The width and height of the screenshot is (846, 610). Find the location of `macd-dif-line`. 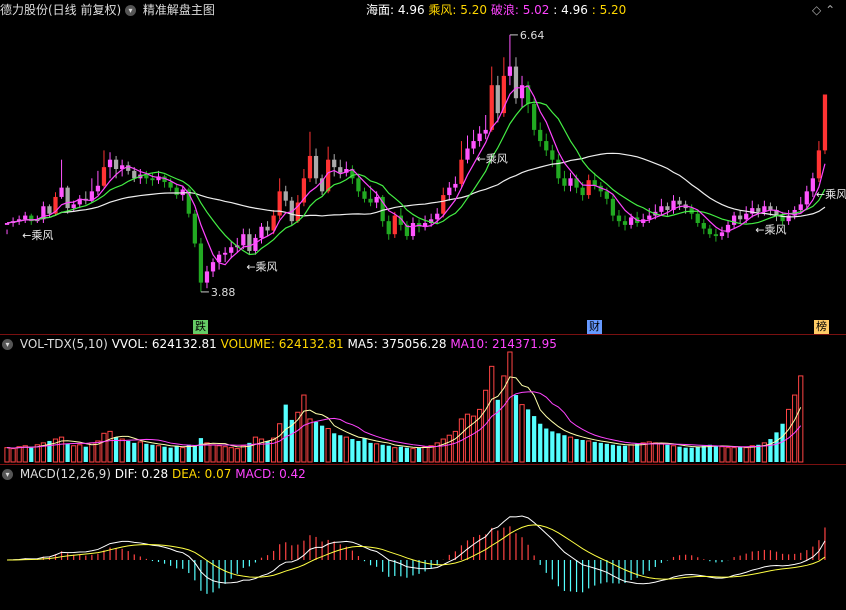

macd-dif-line is located at coordinates (416, 550).